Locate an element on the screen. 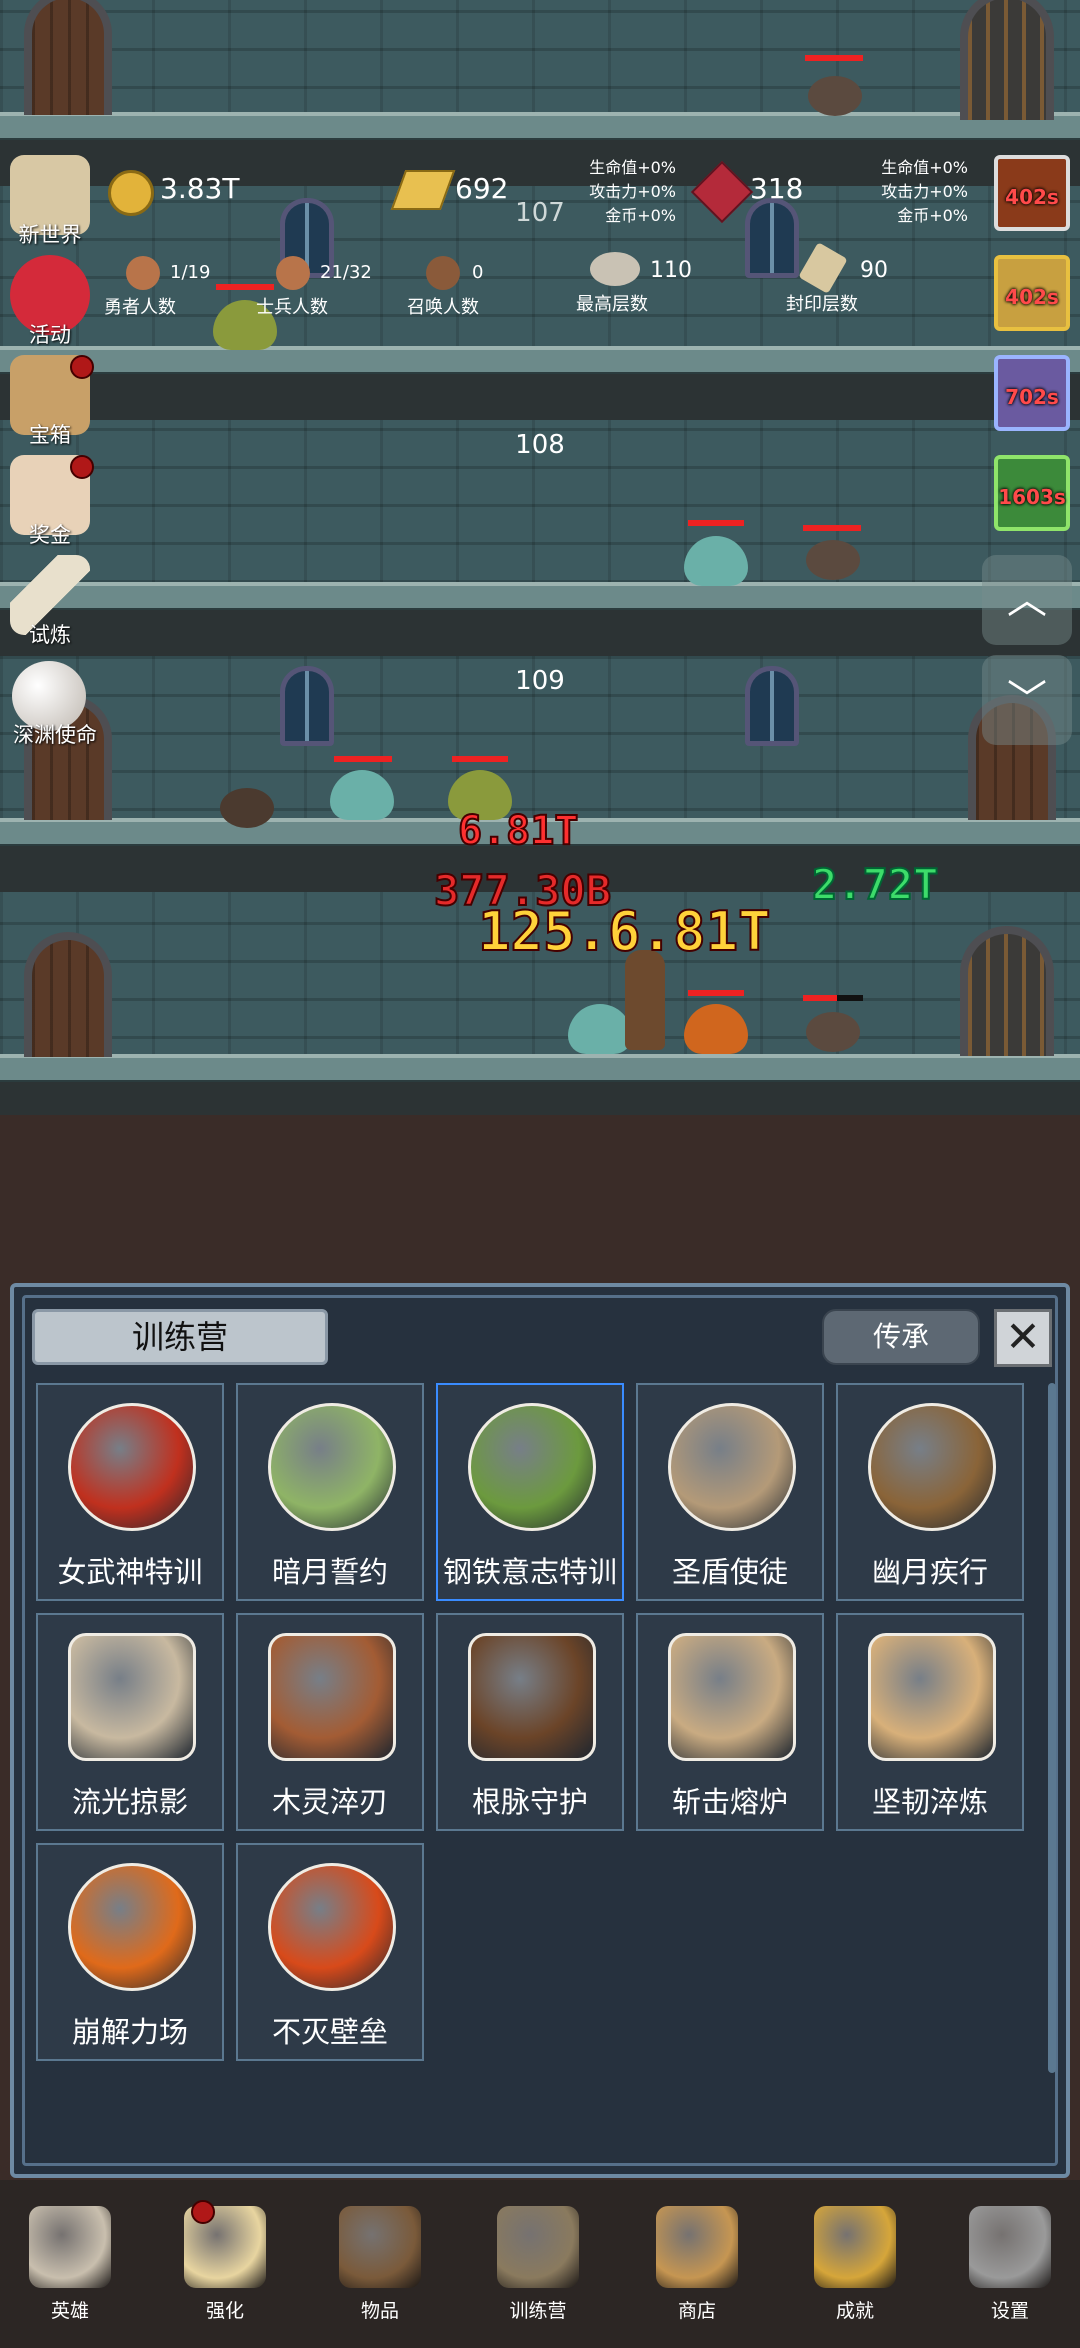 The height and width of the screenshot is (2348, 1080). soldier-count-label: 士兵人数 is located at coordinates (292, 307).